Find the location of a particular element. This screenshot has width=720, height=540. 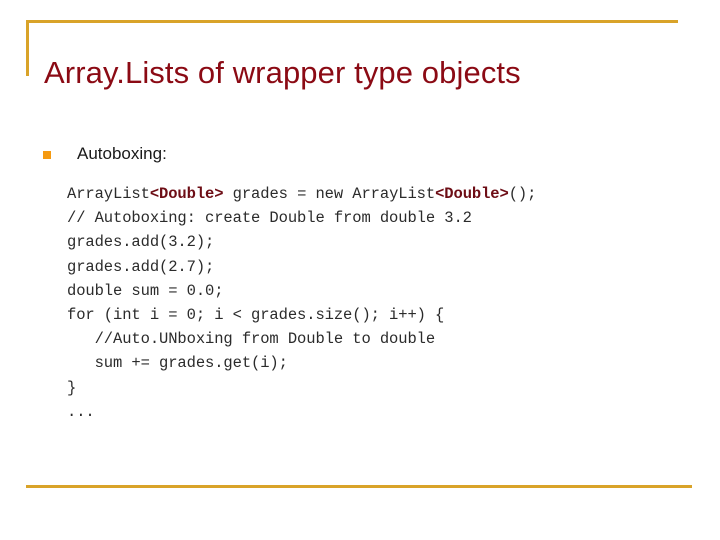

code-text: sum += grades.get(i); is located at coordinates (177, 363).